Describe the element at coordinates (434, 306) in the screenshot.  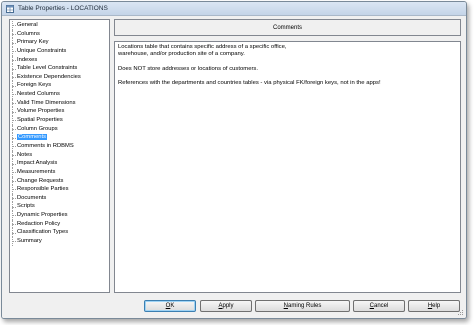
I see `help-button: Help` at that location.